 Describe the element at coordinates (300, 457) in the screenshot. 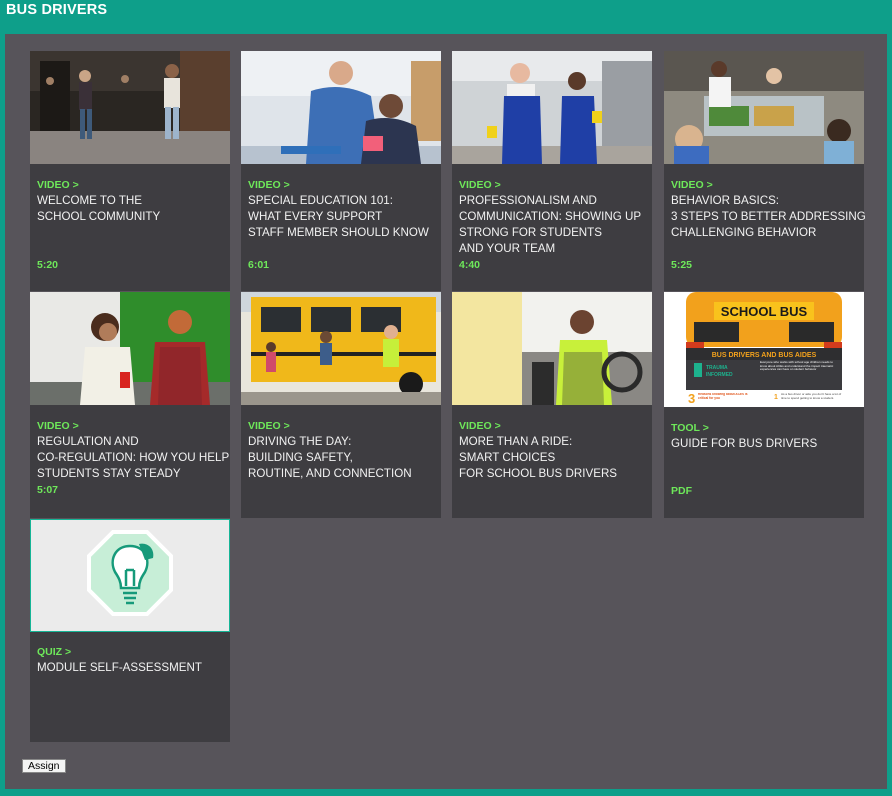

I see `card-title-line: BUILDING SAFETY,` at that location.